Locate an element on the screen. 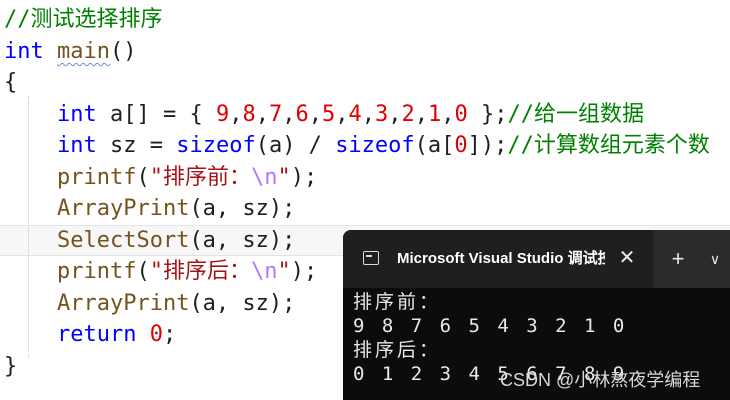 This screenshot has height=400, width=730. console-titlebar: Microsoft Visual Studio 调试控制台 ✕ + ∨ is located at coordinates (536, 259).